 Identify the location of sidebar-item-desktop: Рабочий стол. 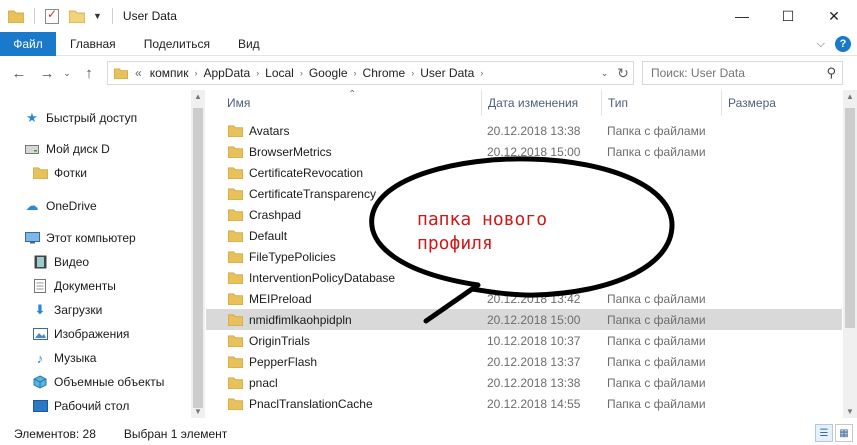
(80, 406).